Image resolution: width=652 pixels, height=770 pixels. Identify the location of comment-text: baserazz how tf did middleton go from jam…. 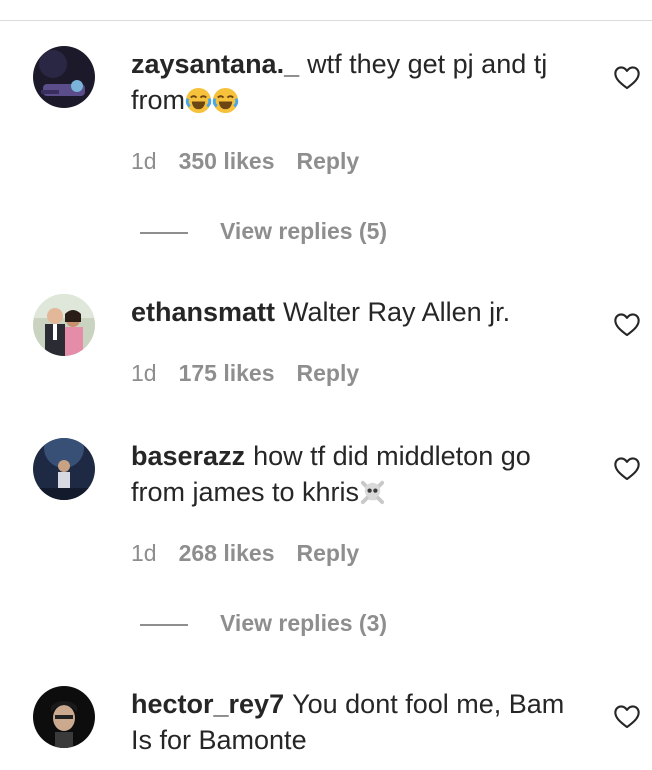
(361, 474).